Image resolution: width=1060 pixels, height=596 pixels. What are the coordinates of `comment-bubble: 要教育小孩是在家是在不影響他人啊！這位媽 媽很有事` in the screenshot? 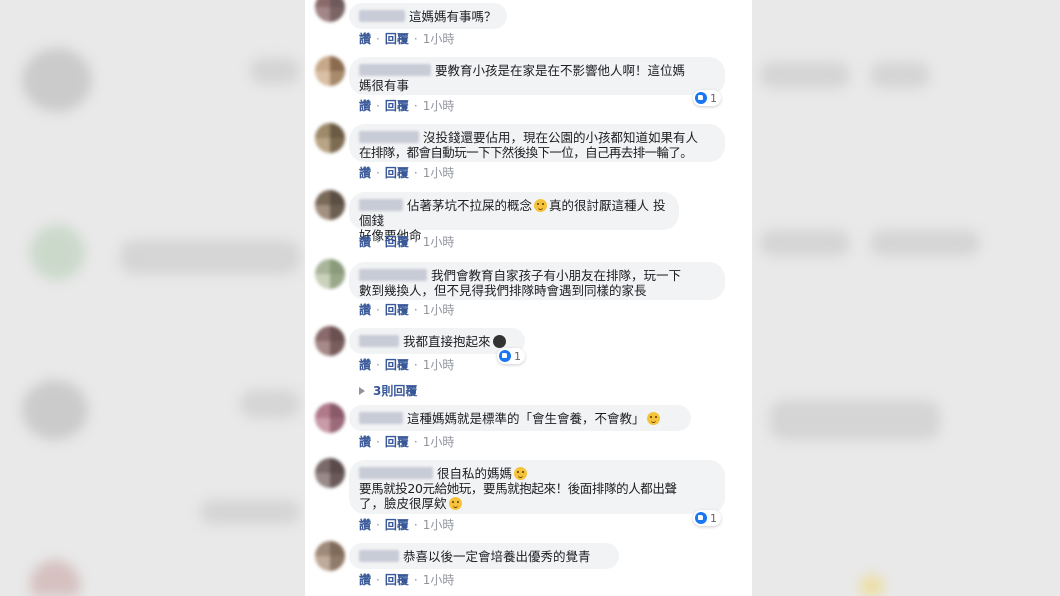 It's located at (537, 76).